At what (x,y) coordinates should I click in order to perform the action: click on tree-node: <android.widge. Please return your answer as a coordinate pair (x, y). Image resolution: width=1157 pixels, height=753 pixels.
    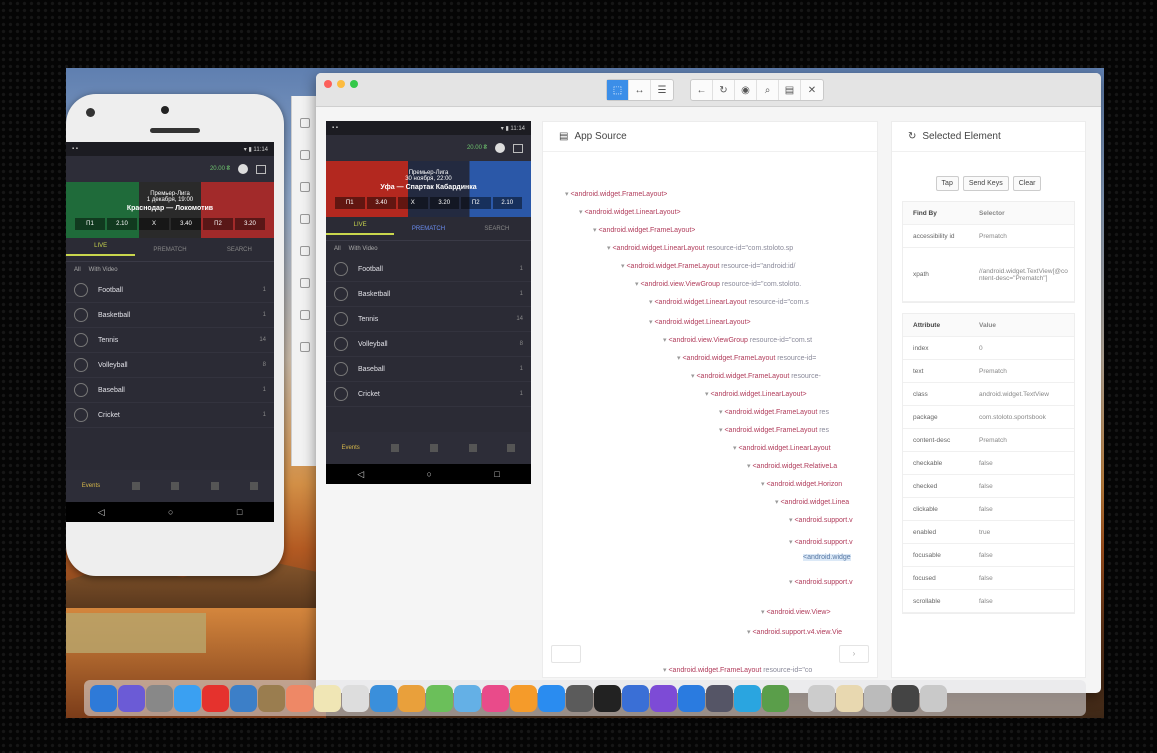
    Looking at the image, I should click on (827, 557).